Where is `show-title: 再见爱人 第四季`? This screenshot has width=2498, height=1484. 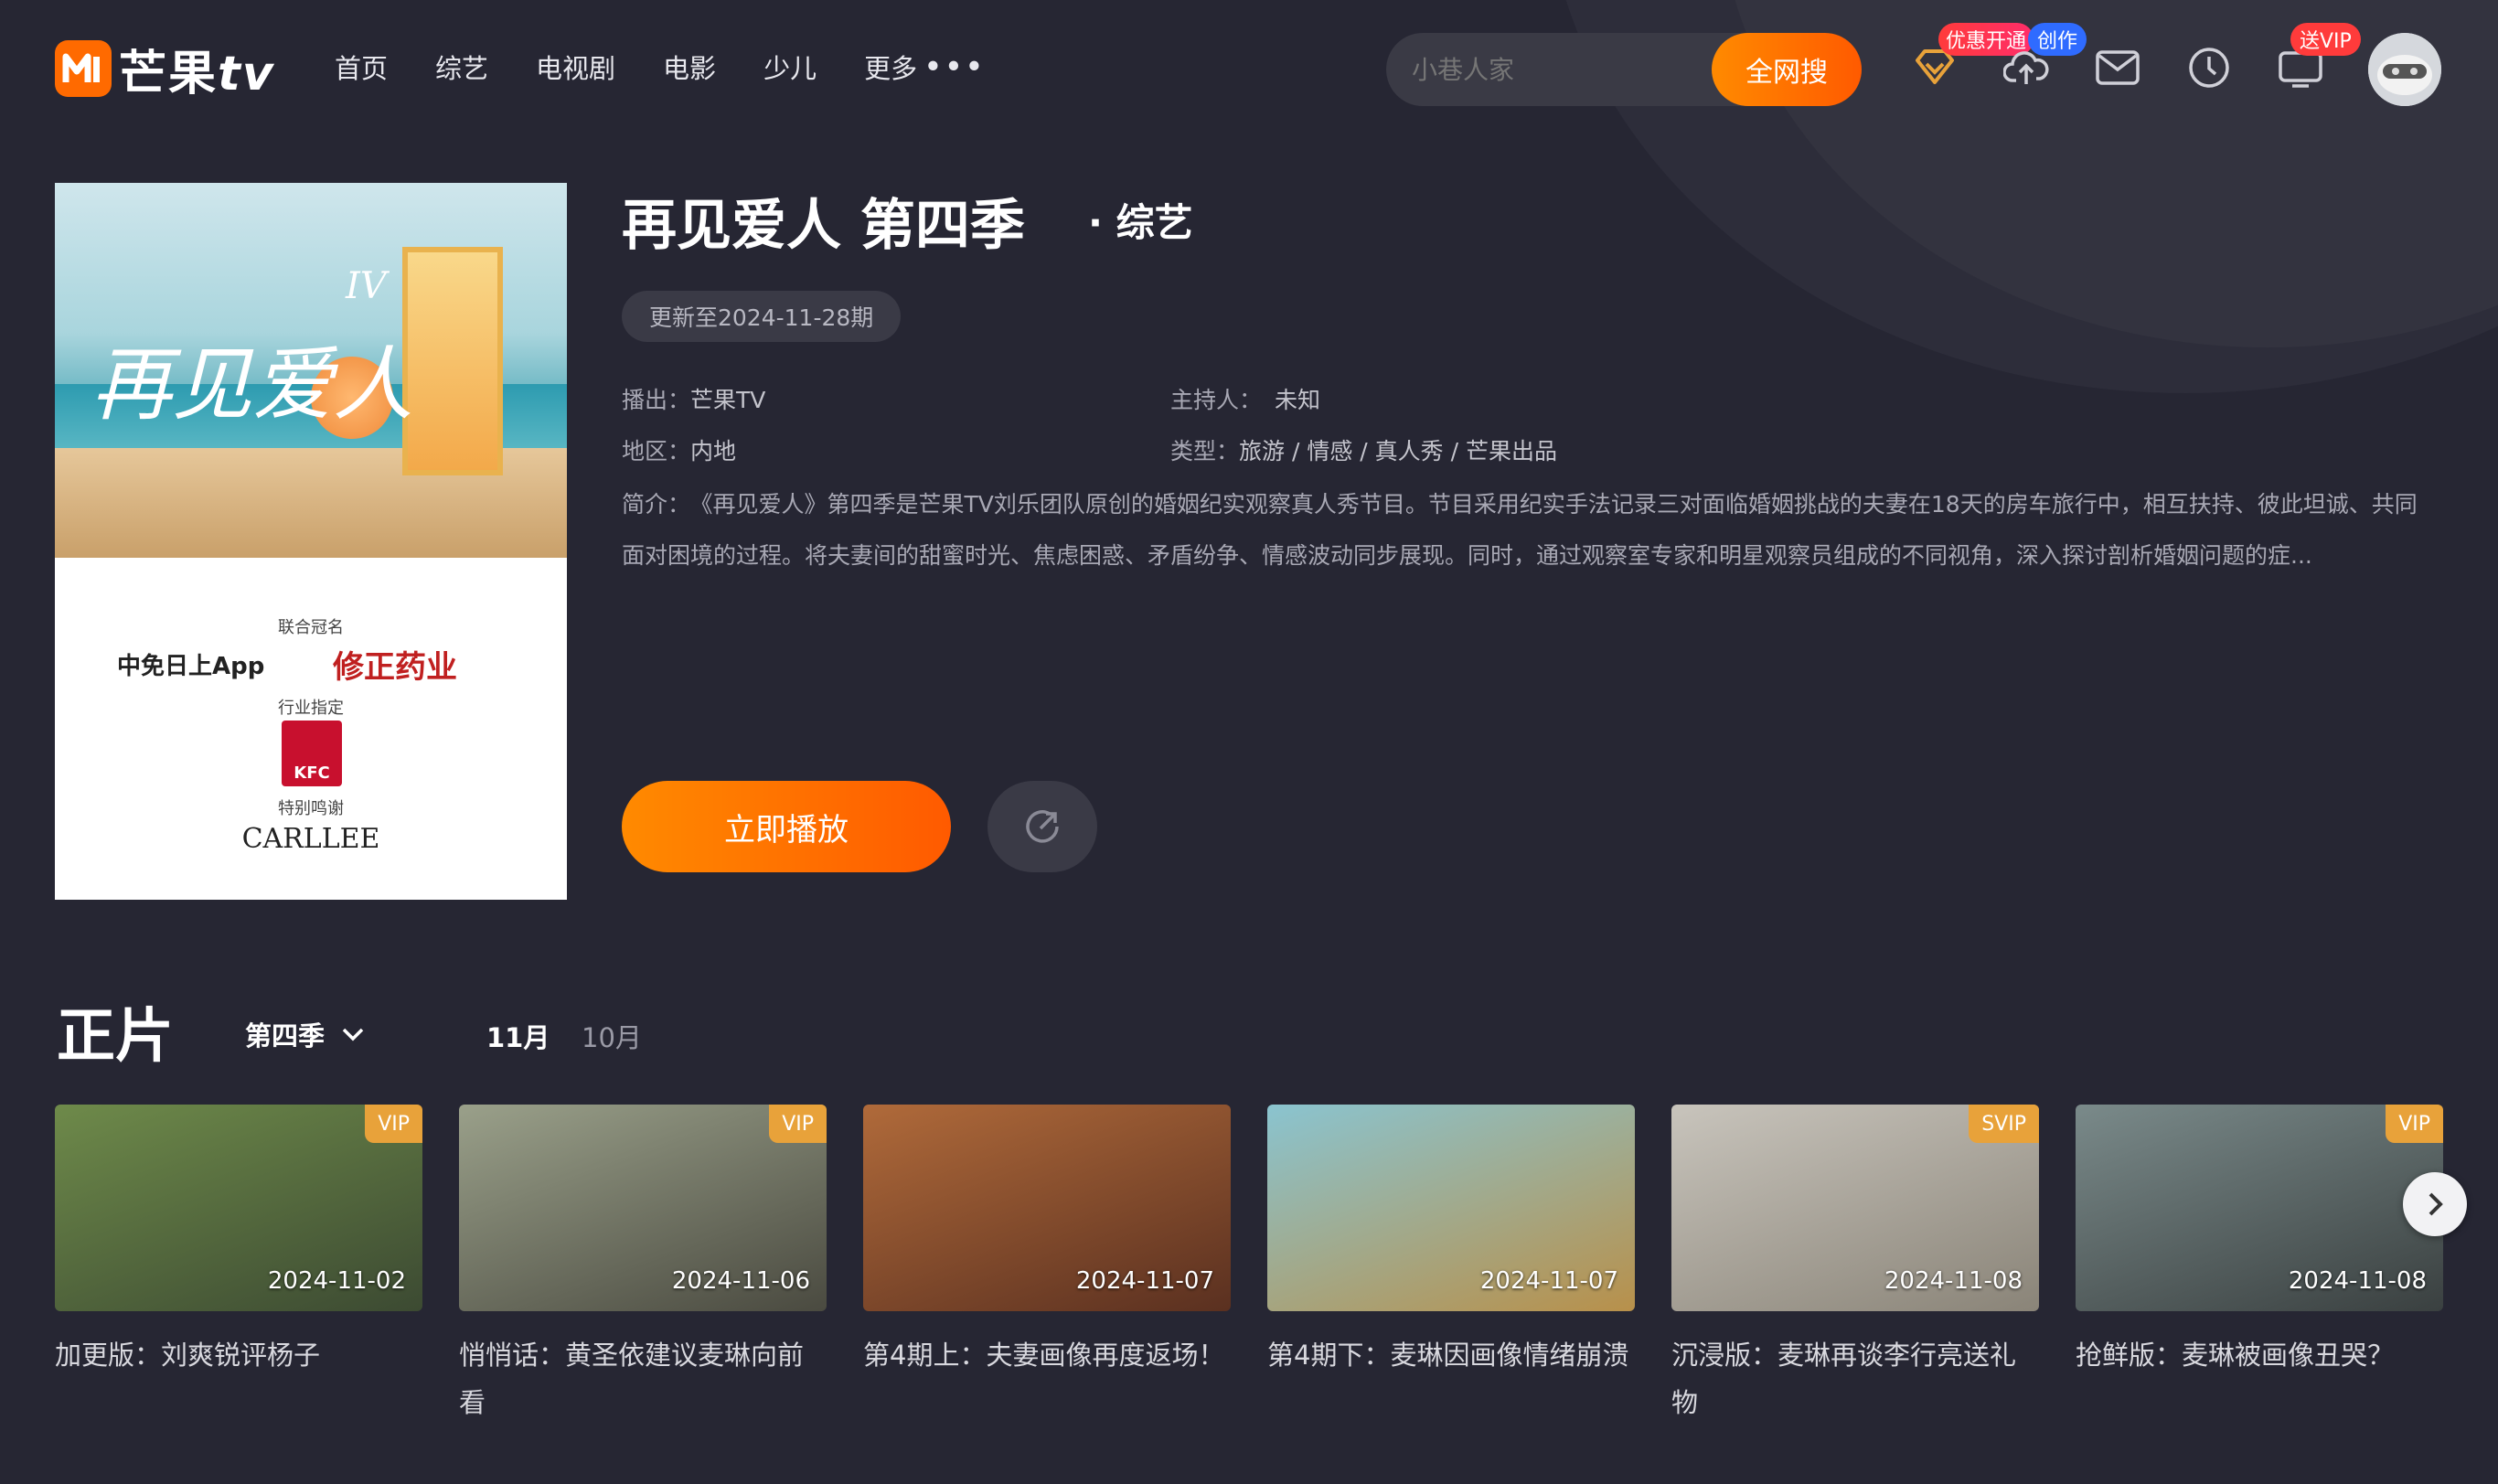 show-title: 再见爱人 第四季 is located at coordinates (824, 226).